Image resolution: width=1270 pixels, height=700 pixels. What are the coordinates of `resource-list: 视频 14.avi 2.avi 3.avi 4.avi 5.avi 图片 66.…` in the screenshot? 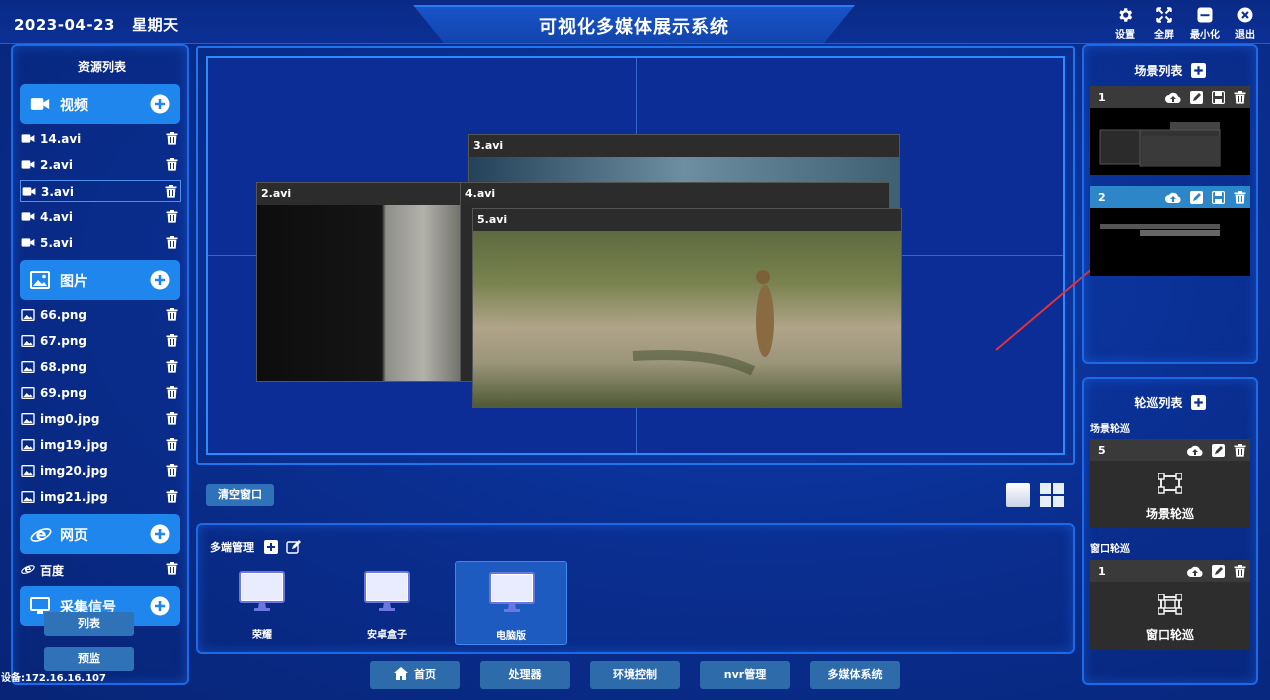 It's located at (102, 366).